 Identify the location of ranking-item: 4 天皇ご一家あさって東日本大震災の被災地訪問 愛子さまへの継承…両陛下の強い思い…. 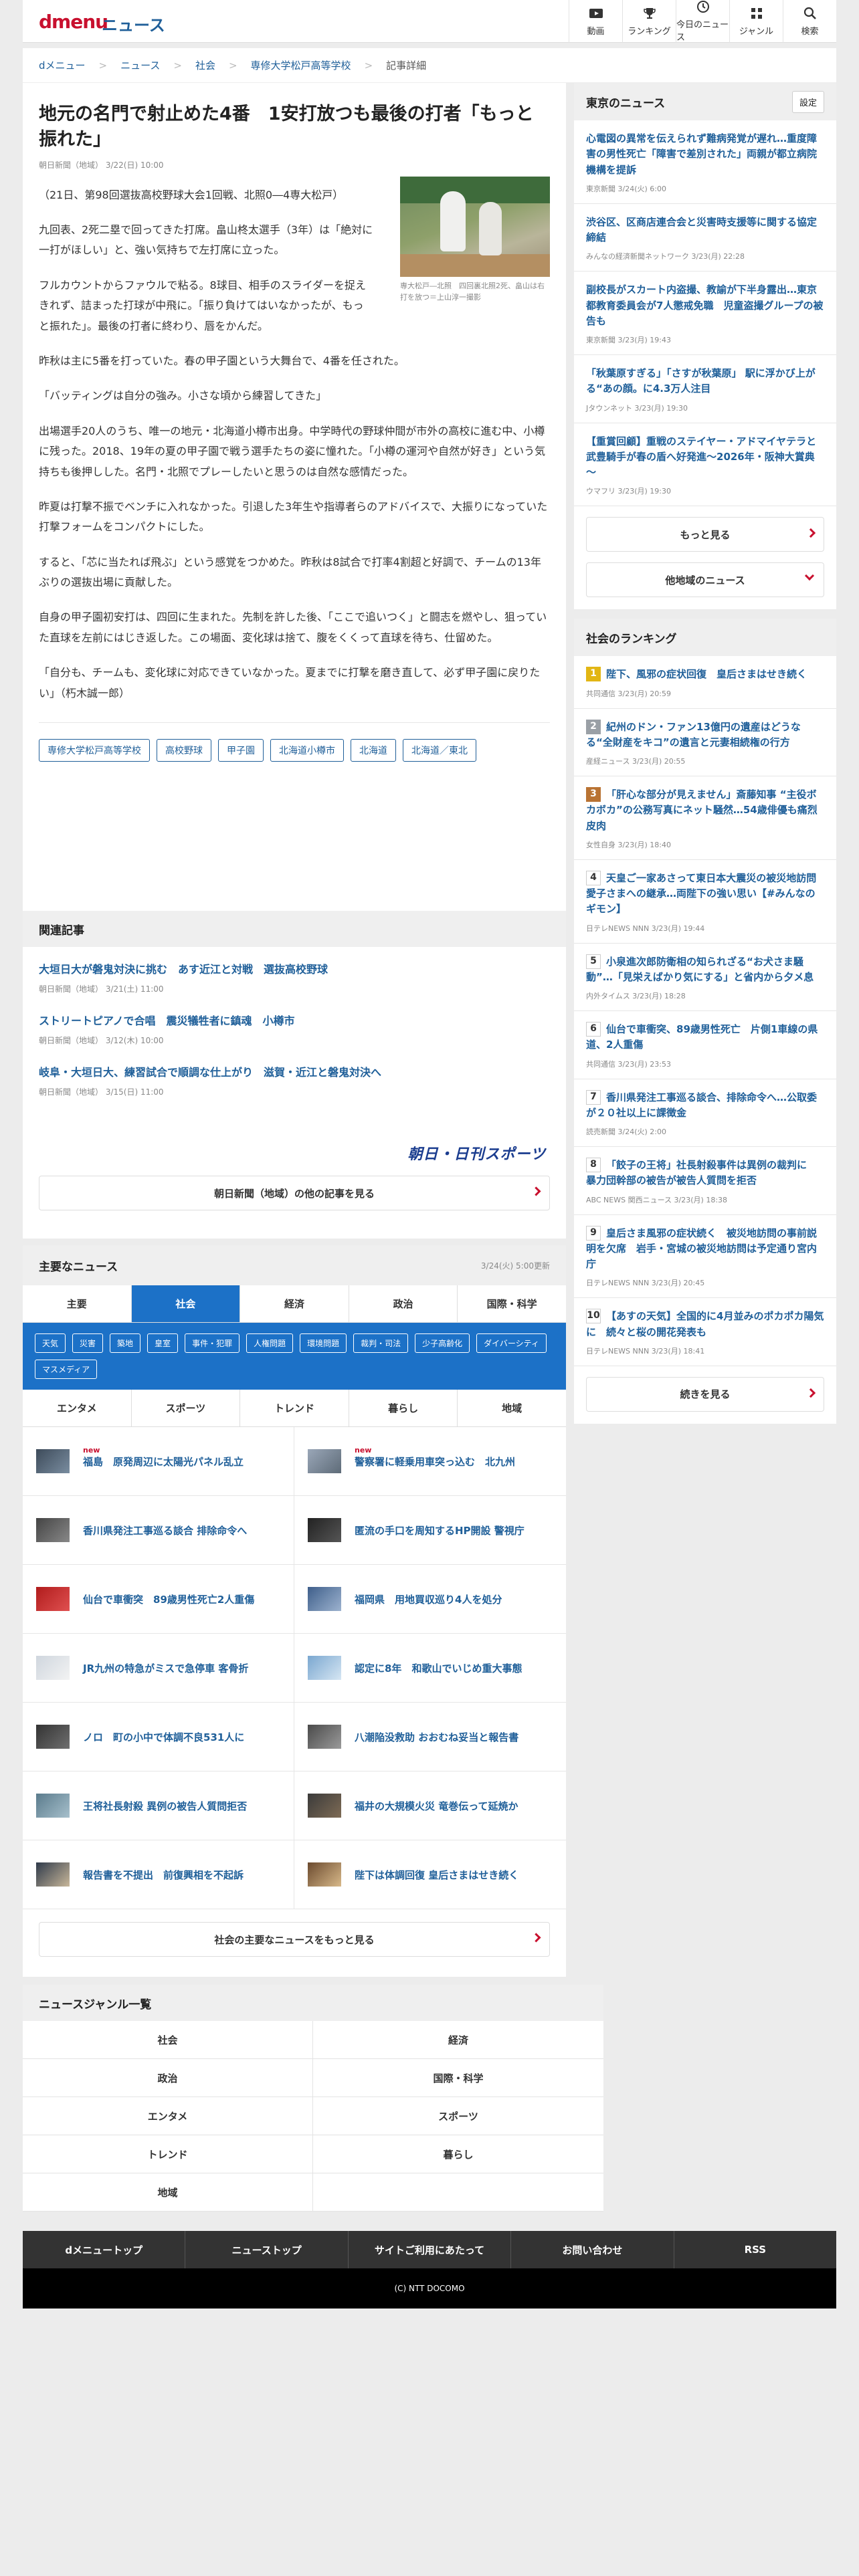
(705, 902).